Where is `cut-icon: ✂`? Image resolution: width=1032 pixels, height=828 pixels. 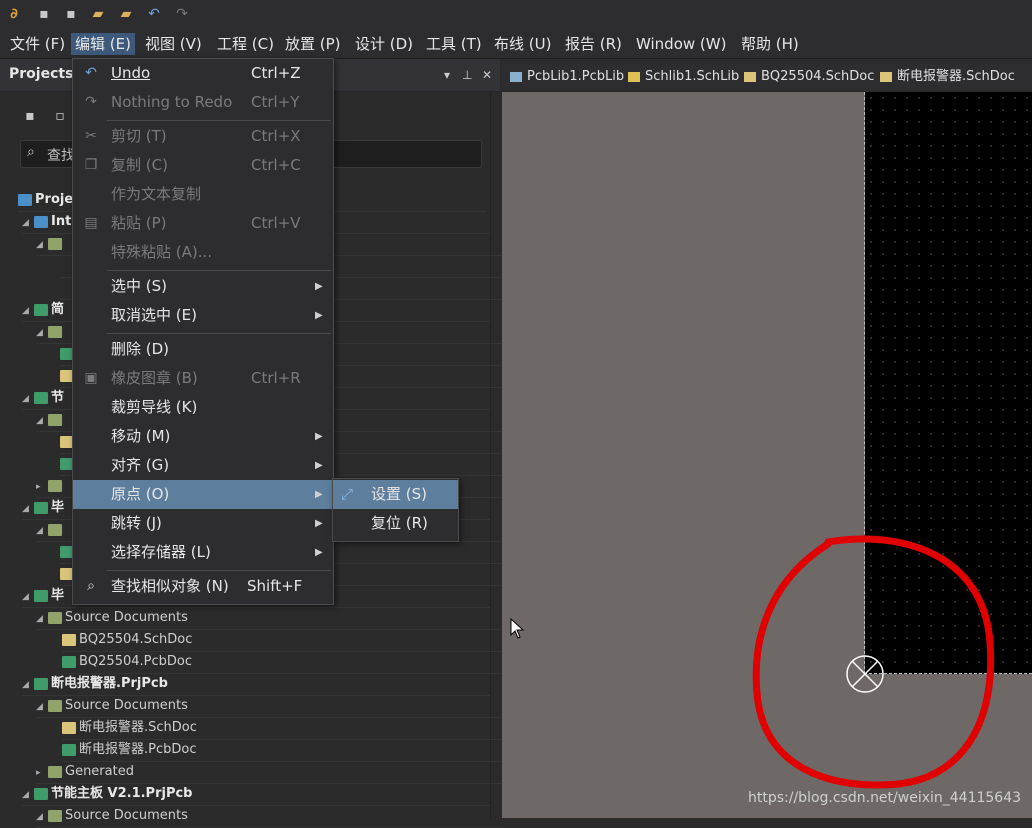 cut-icon: ✂ is located at coordinates (91, 136).